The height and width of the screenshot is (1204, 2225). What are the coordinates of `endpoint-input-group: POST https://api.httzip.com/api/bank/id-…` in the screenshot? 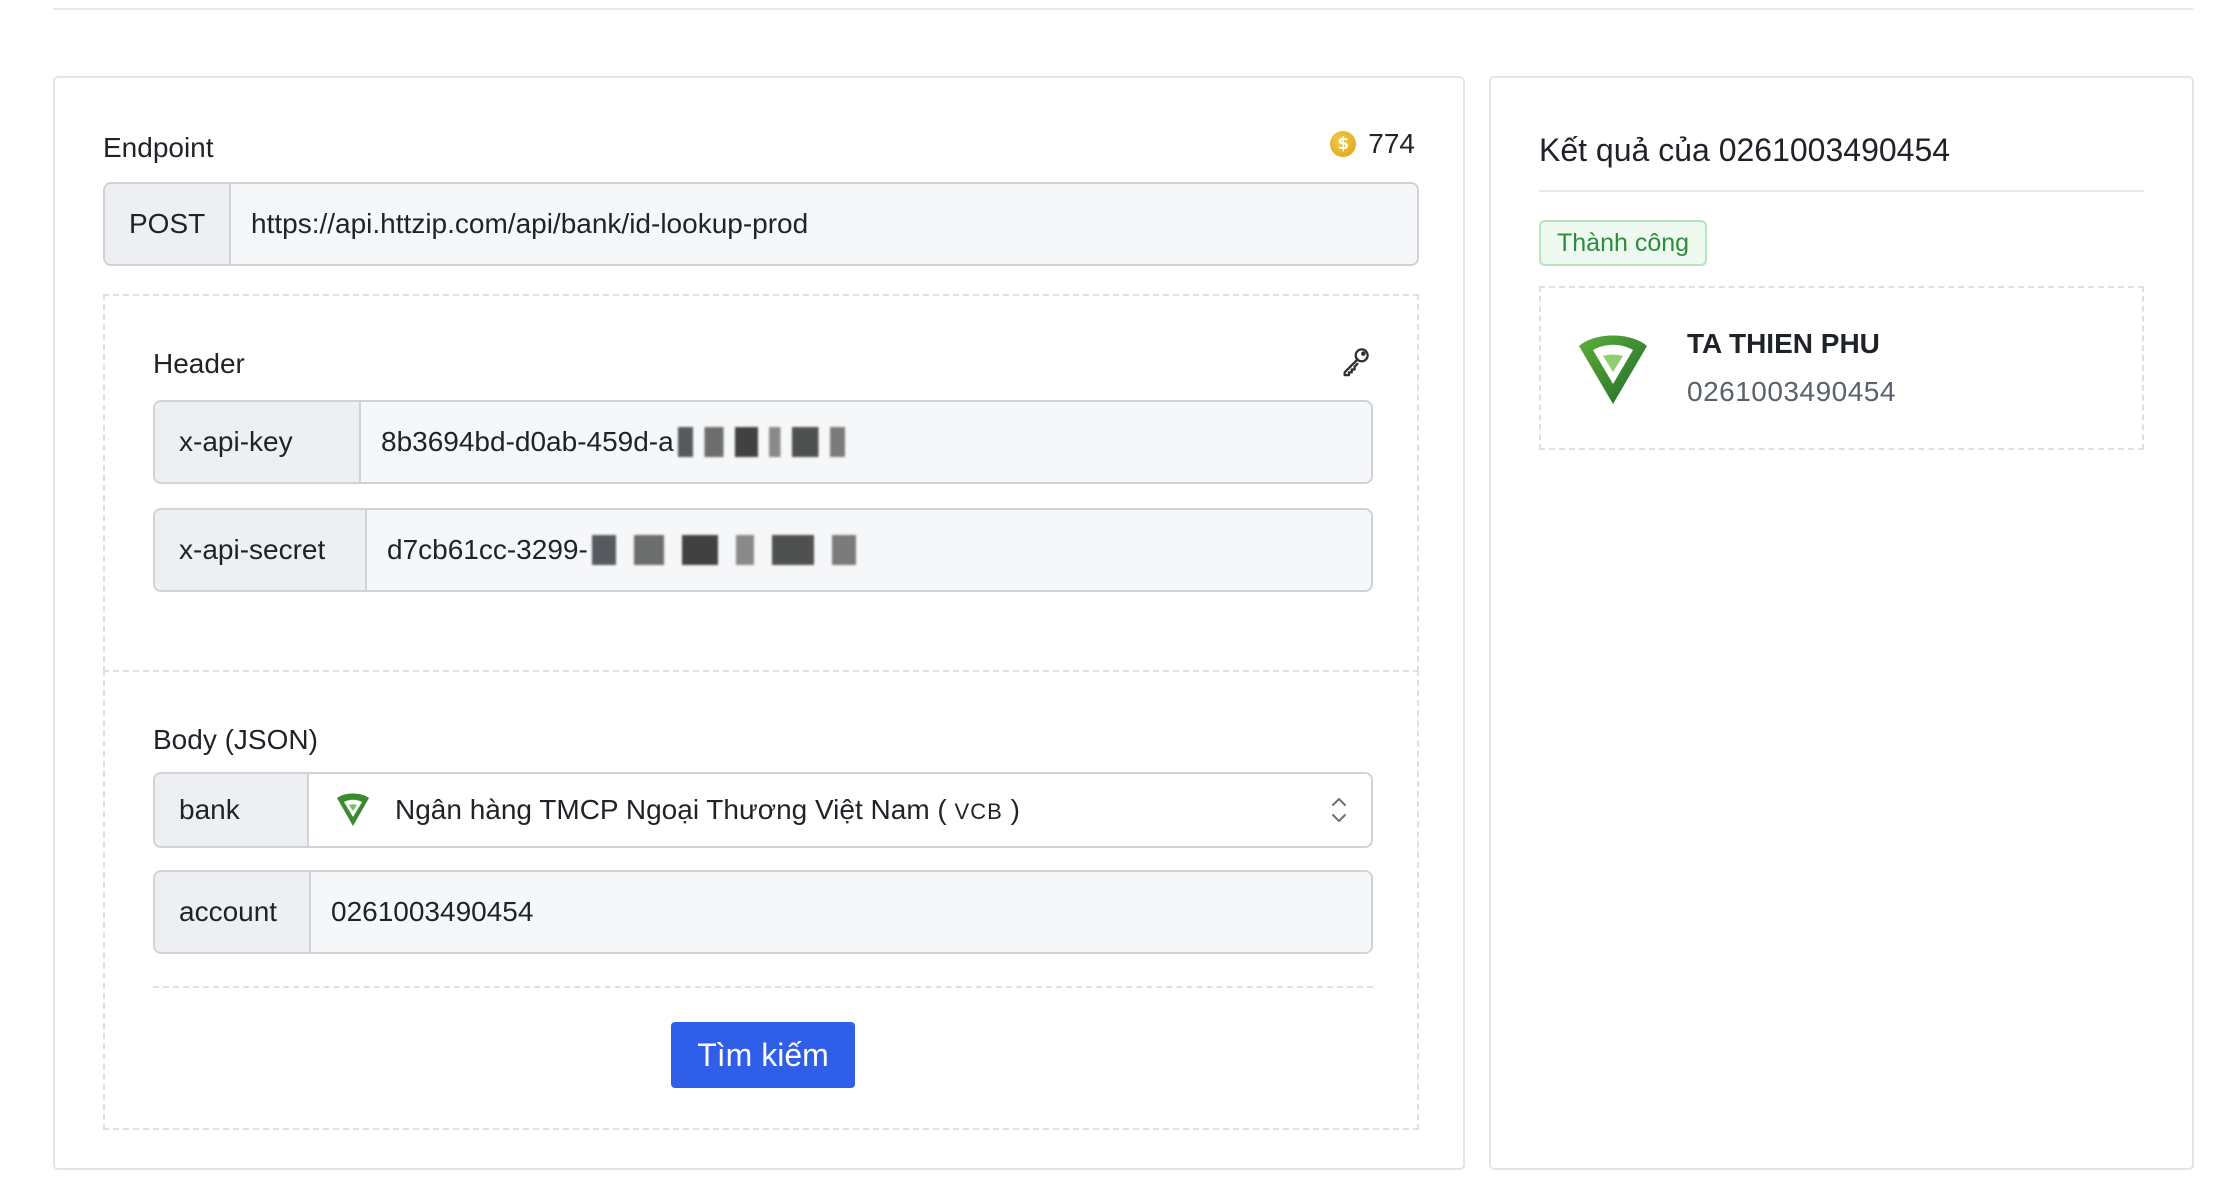 It's located at (761, 224).